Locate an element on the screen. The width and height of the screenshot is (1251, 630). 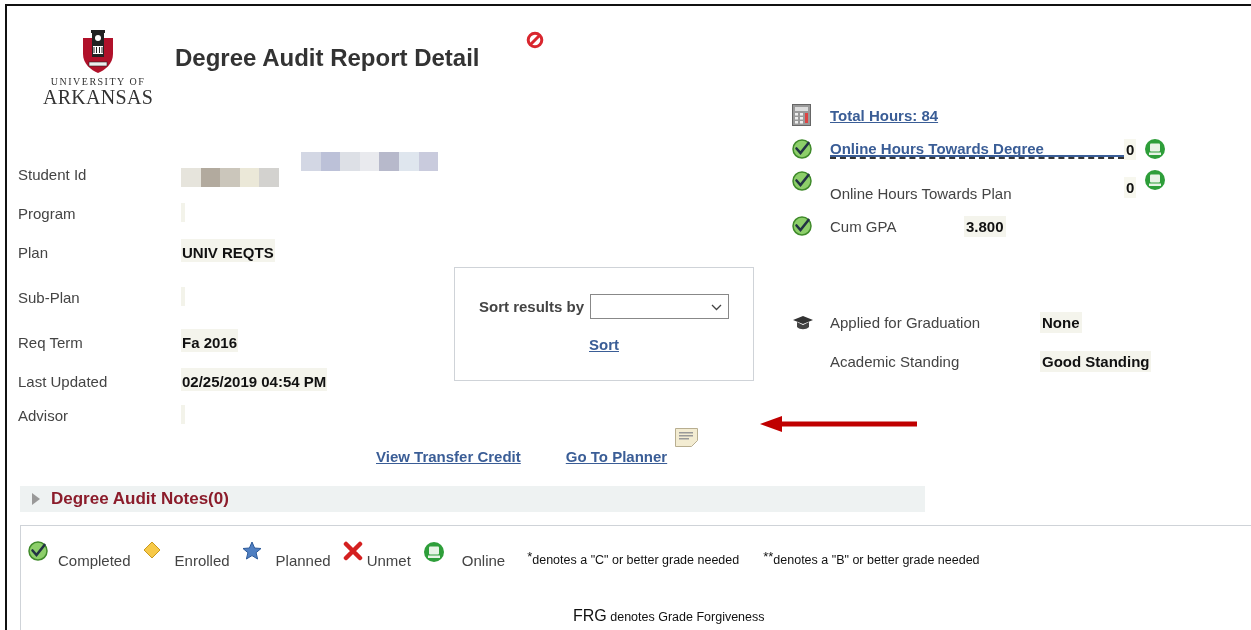
frg-description: denotes Grade Forgiveness is located at coordinates (687, 617).